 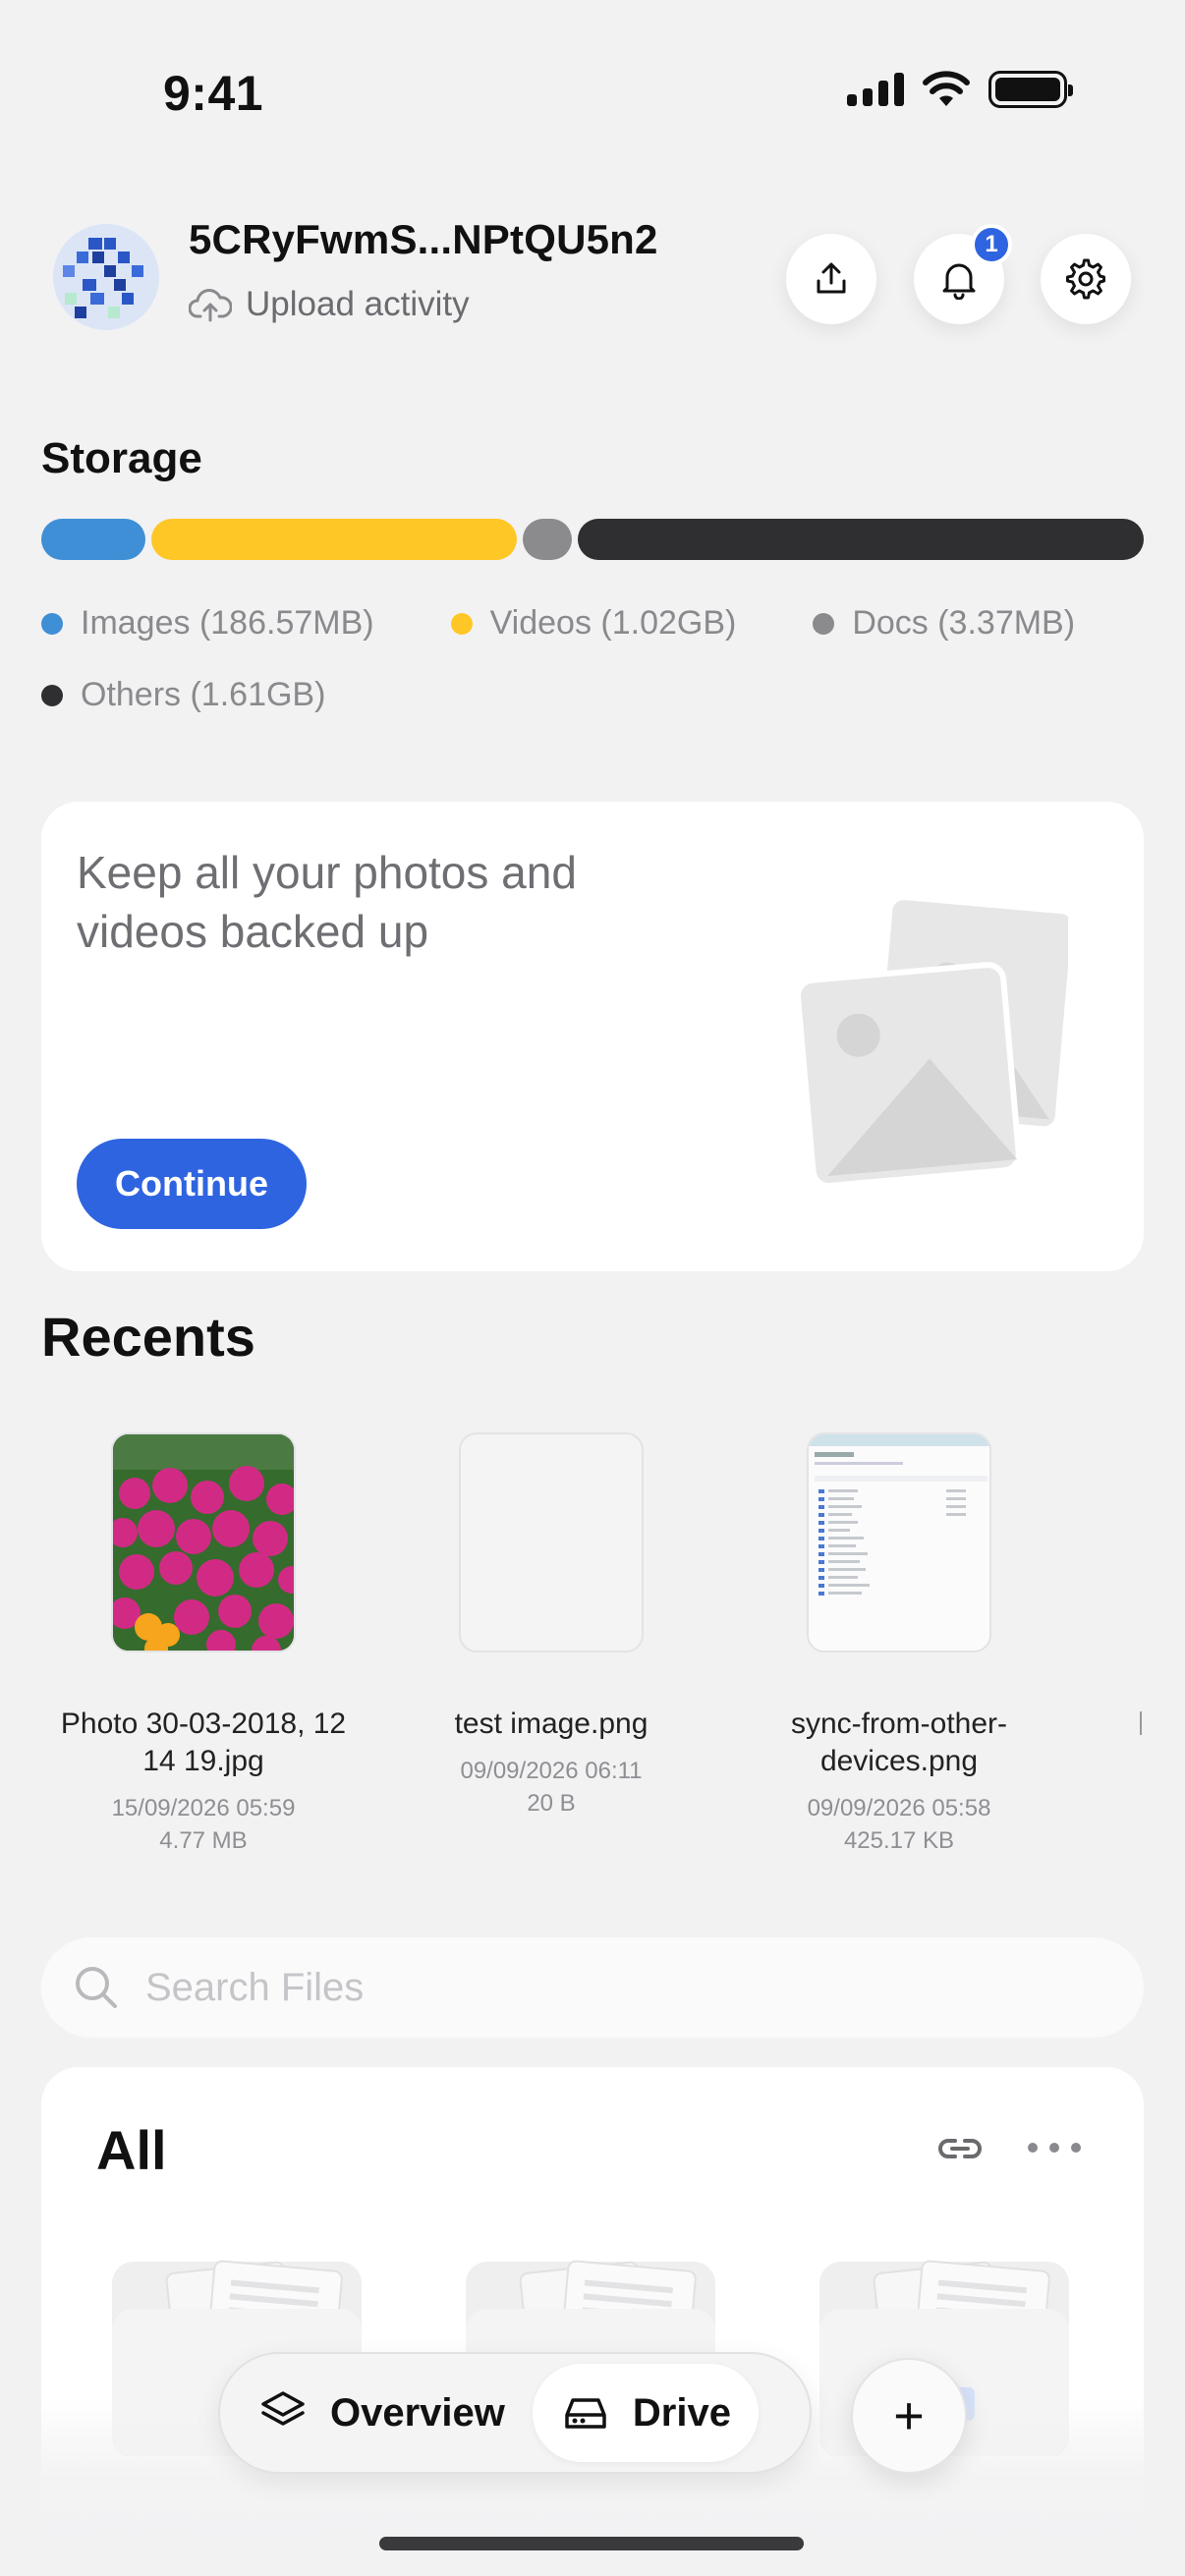 What do you see at coordinates (417, 2412) in the screenshot?
I see `nav-overview-label: Overview` at bounding box center [417, 2412].